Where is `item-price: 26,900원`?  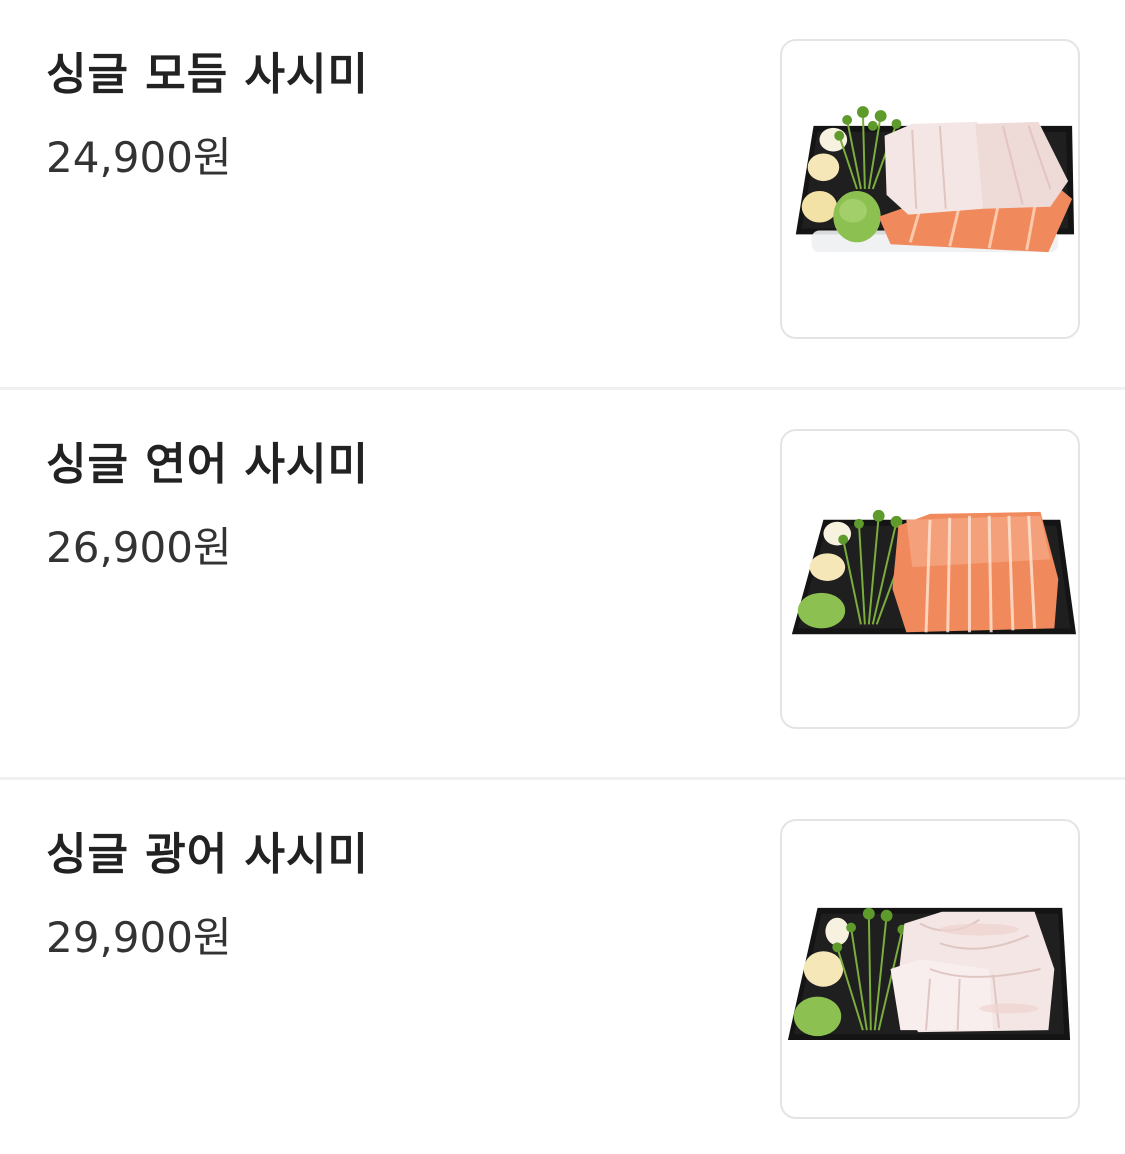
item-price: 26,900원 is located at coordinates (139, 547).